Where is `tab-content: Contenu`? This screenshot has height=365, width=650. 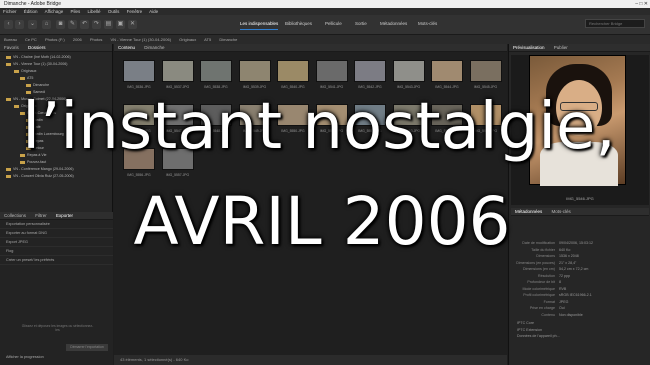
tab-content: Contenu is located at coordinates (126, 47).